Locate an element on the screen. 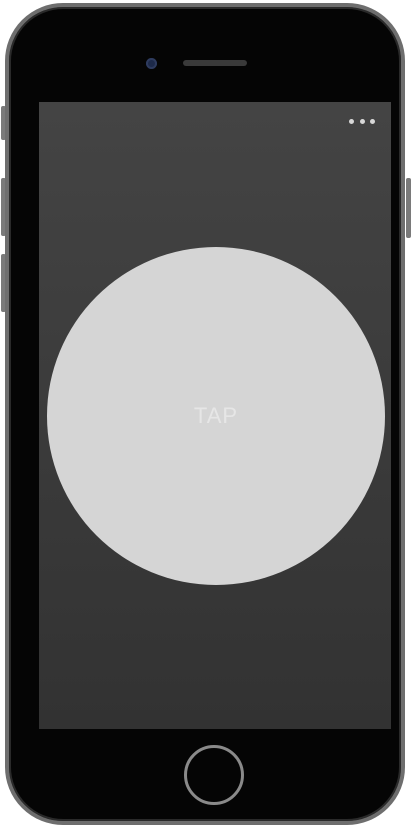 The width and height of the screenshot is (412, 829). more-options-icon is located at coordinates (362, 121).